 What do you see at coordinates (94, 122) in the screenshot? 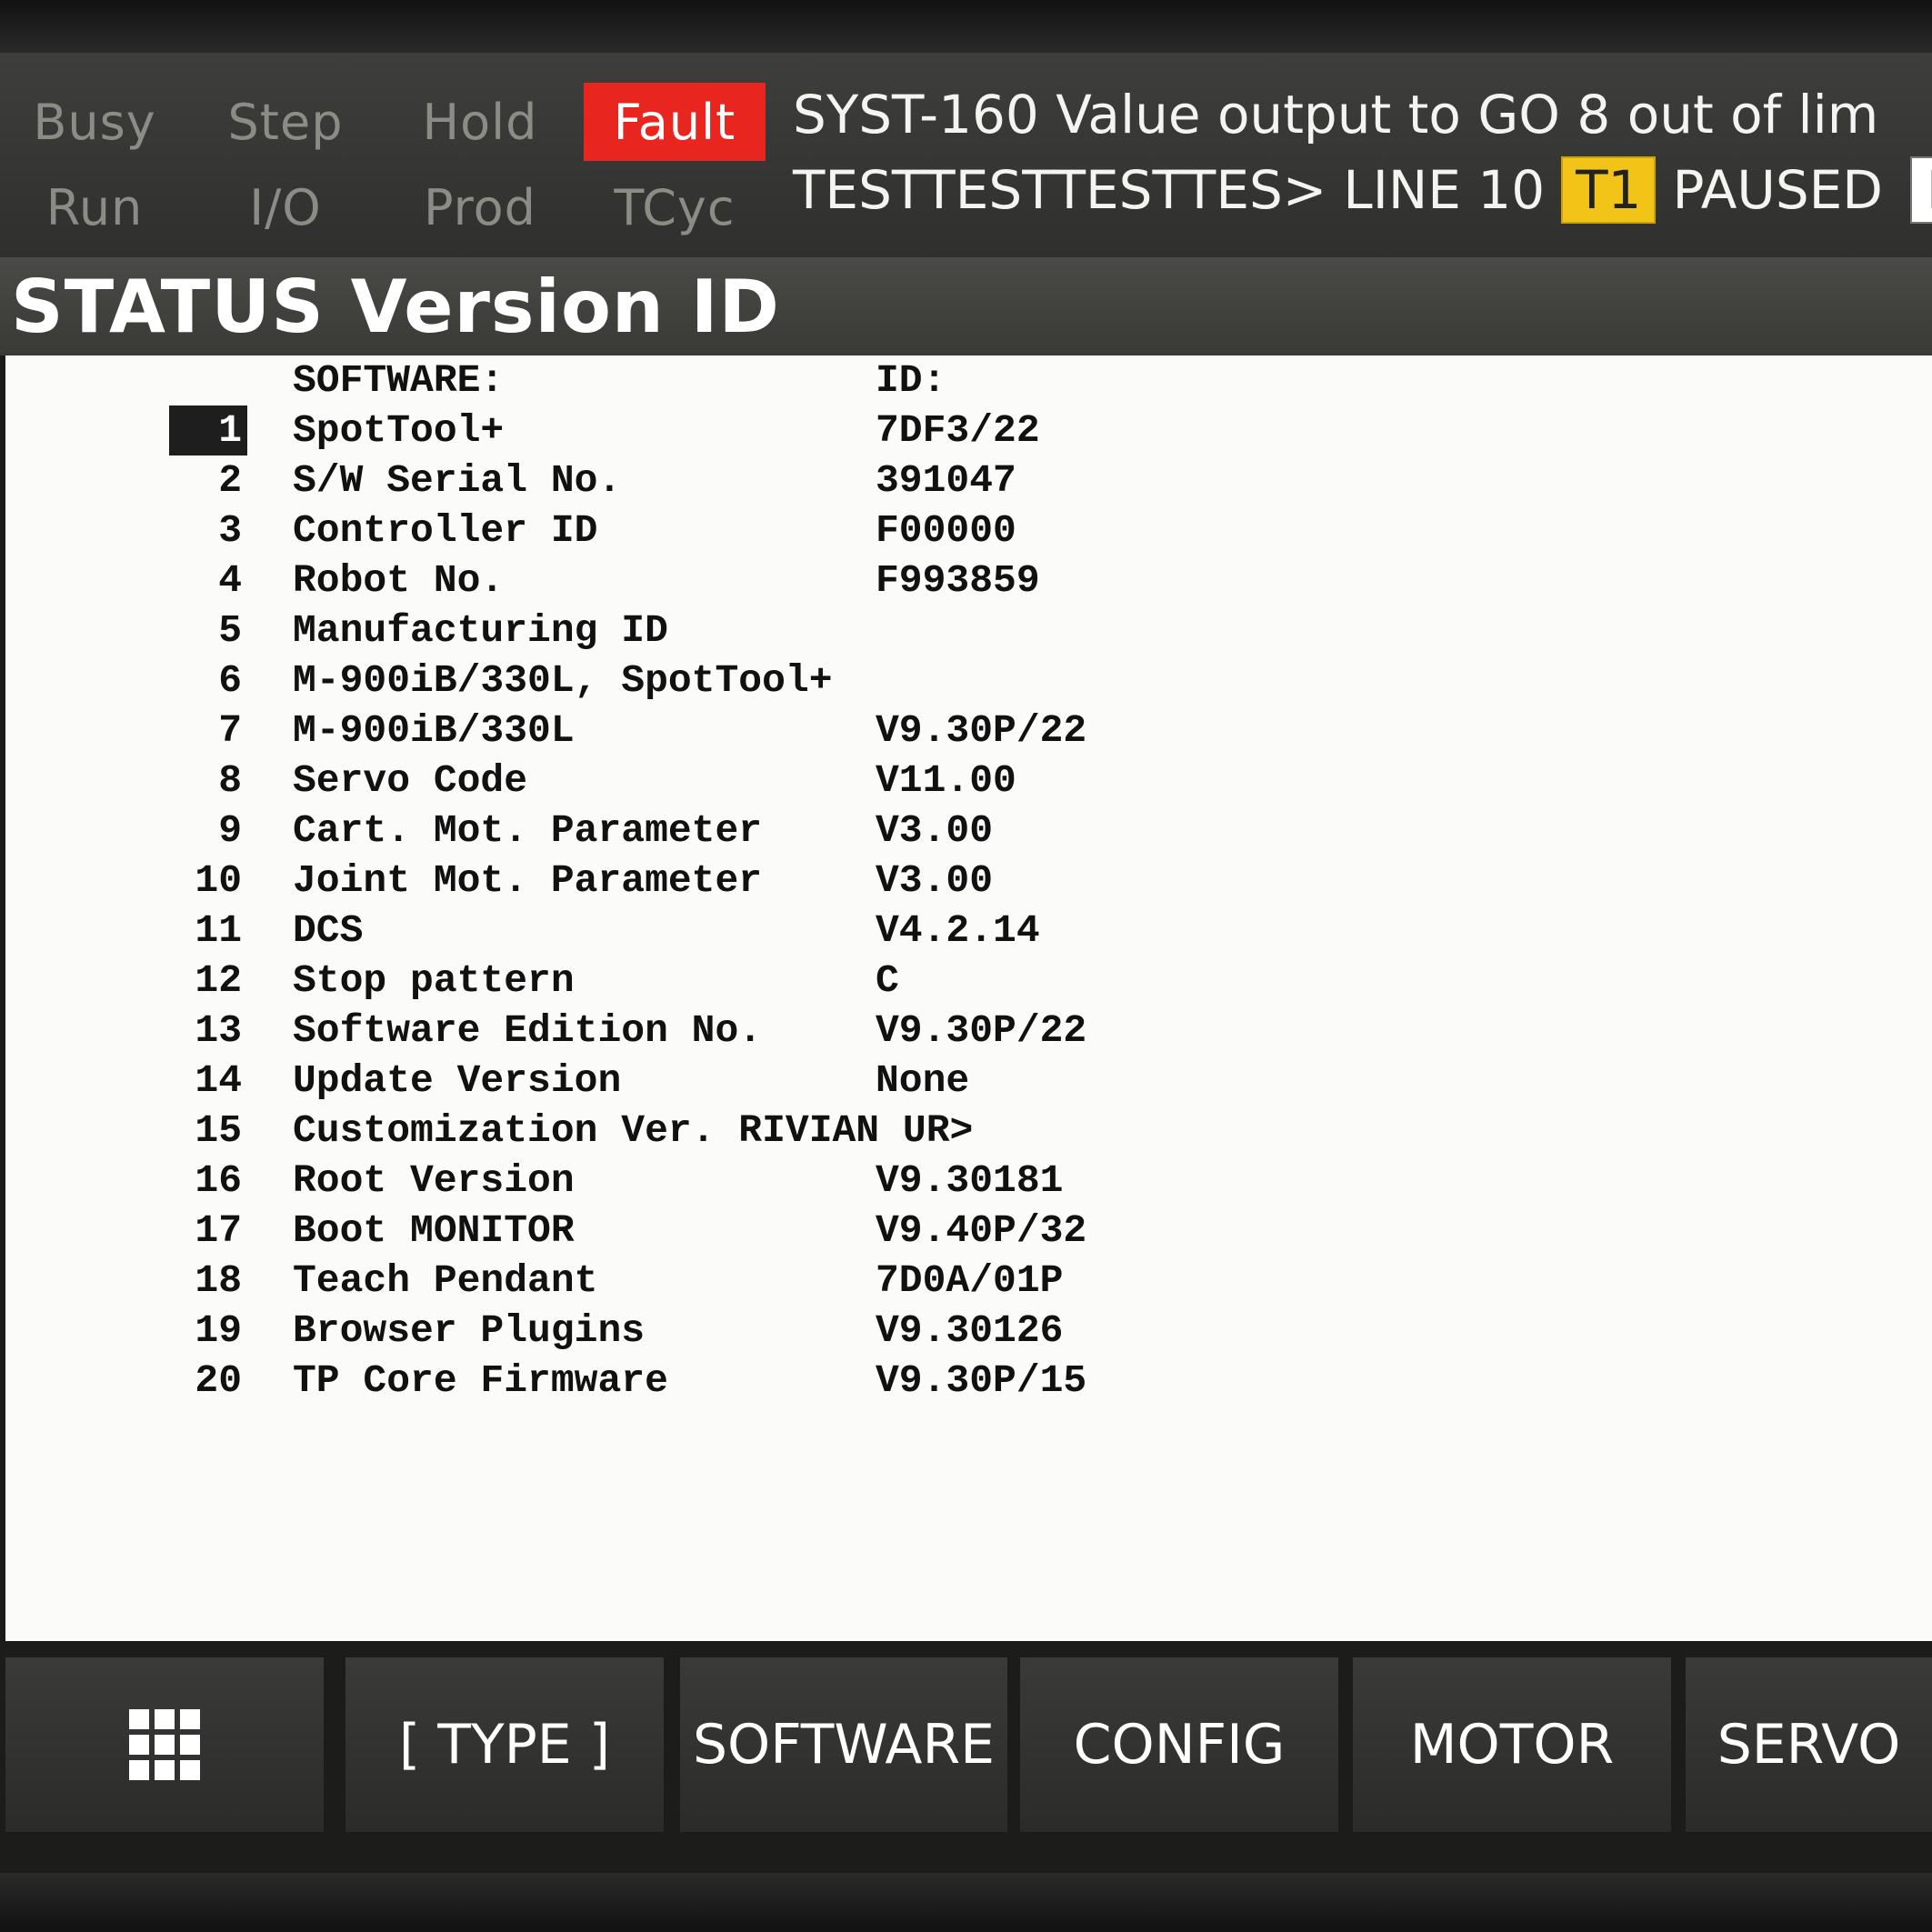
I see `busy-indicator: Busy` at bounding box center [94, 122].